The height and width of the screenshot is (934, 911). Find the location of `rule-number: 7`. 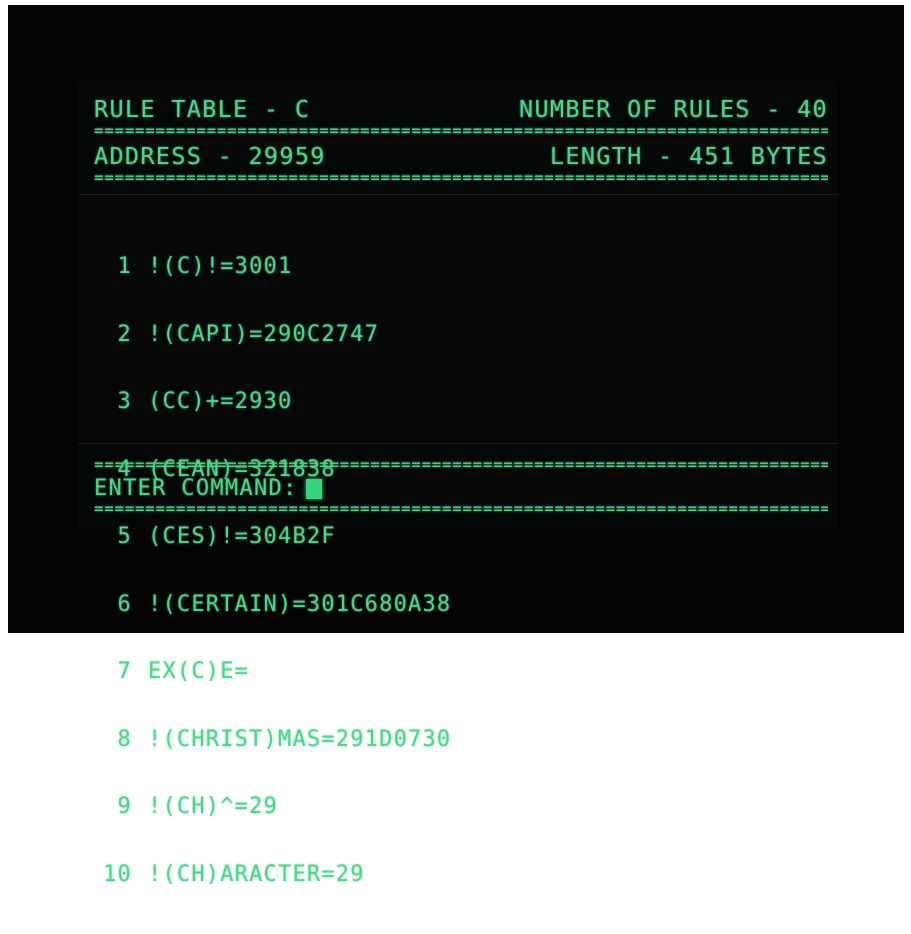

rule-number: 7 is located at coordinates (124, 671).